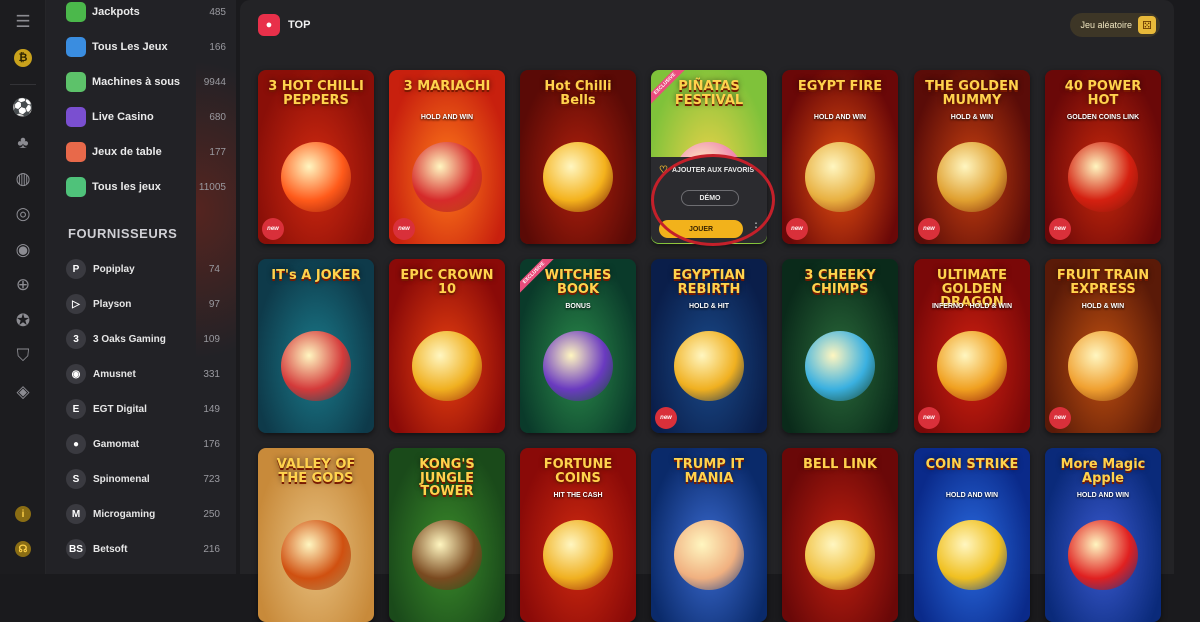 This screenshot has height=622, width=1200. Describe the element at coordinates (143, 269) in the screenshot. I see `provider-item: P Popiplay 74` at that location.